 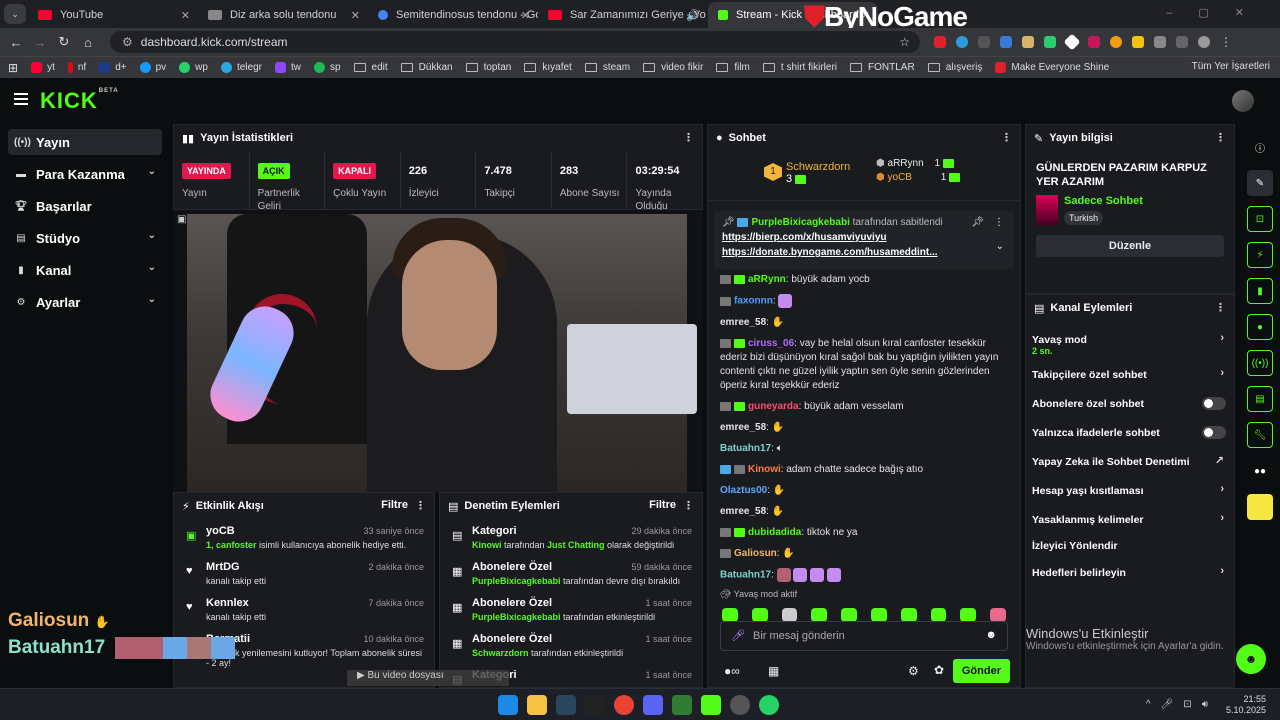 What do you see at coordinates (152, 67) in the screenshot?
I see `bookmark-pv: pv` at bounding box center [152, 67].